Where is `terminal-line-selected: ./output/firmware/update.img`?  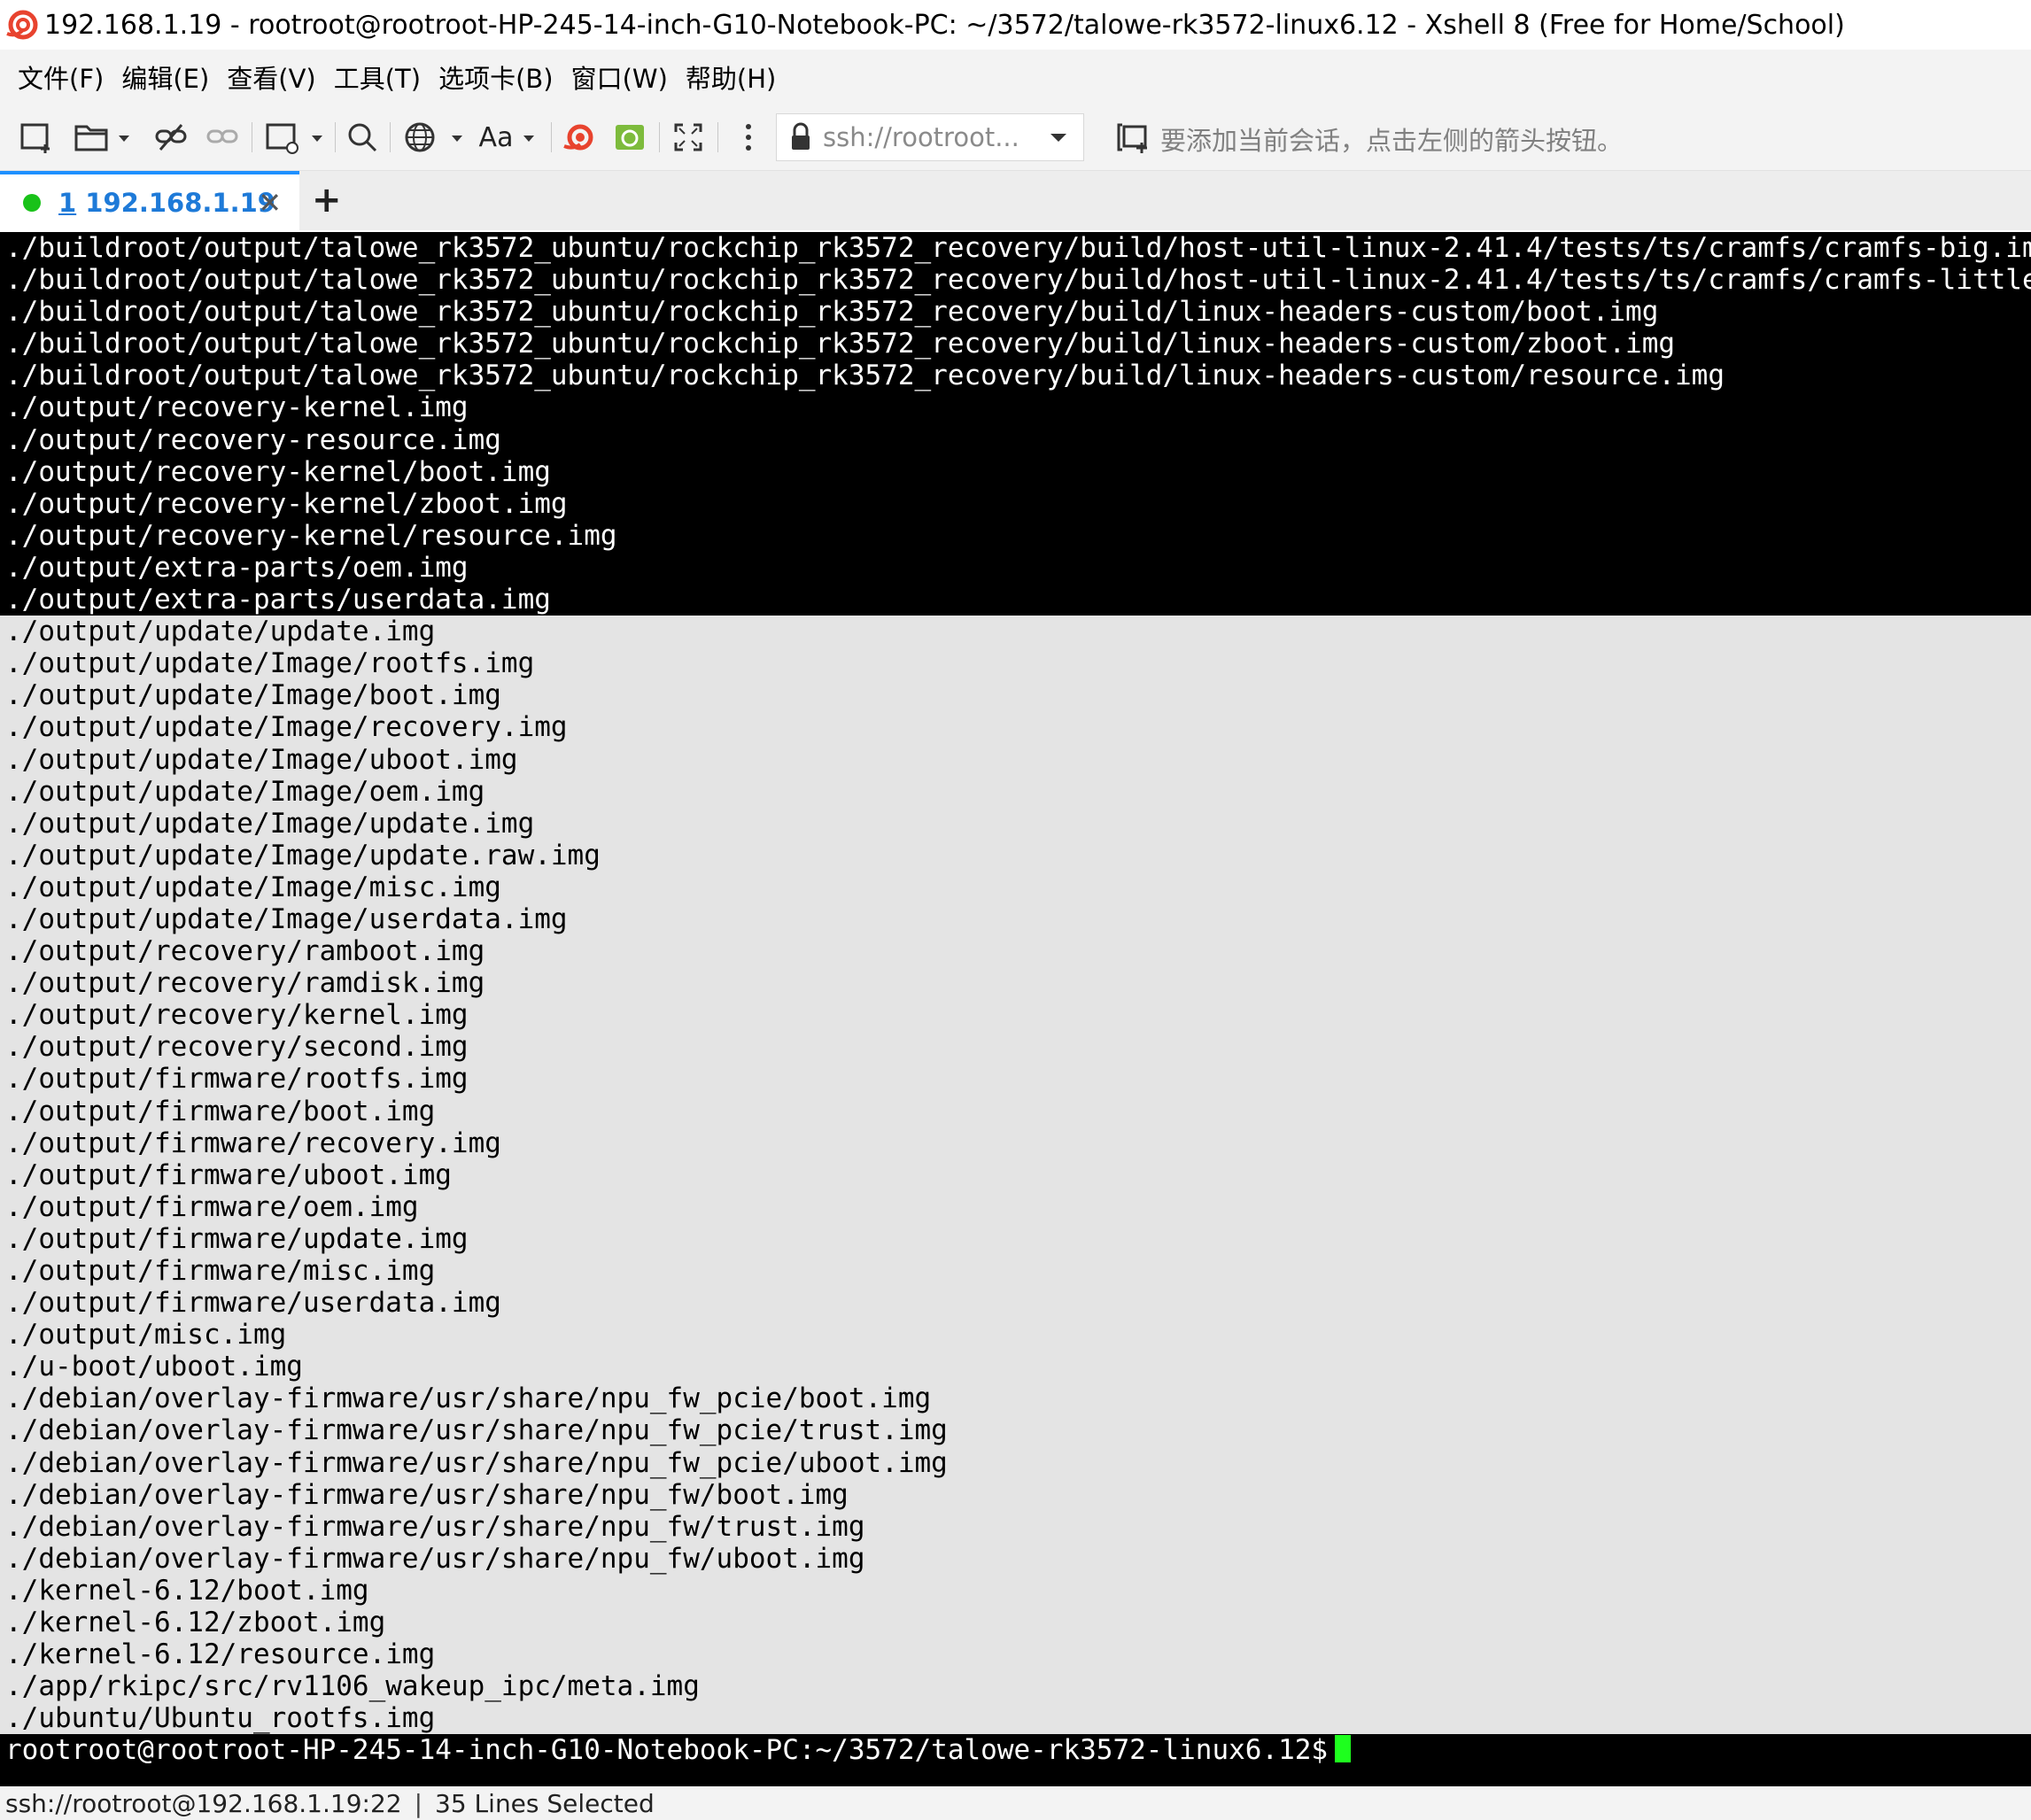 terminal-line-selected: ./output/firmware/update.img is located at coordinates (1015, 1238).